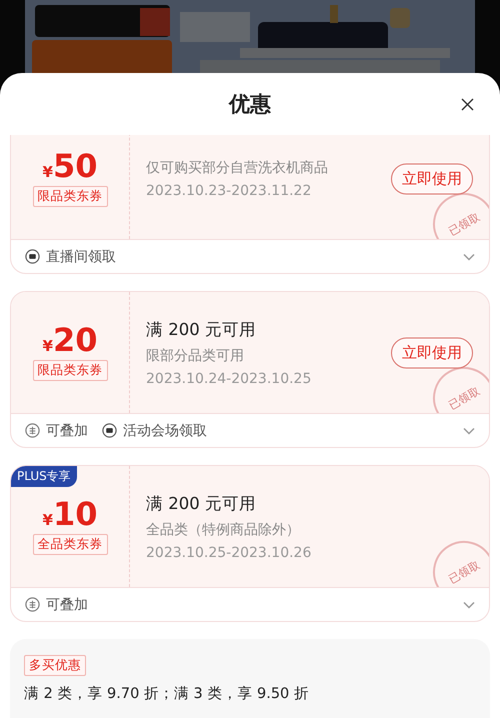  Describe the element at coordinates (165, 431) in the screenshot. I see `coupon-note: 活动会场领取` at that location.